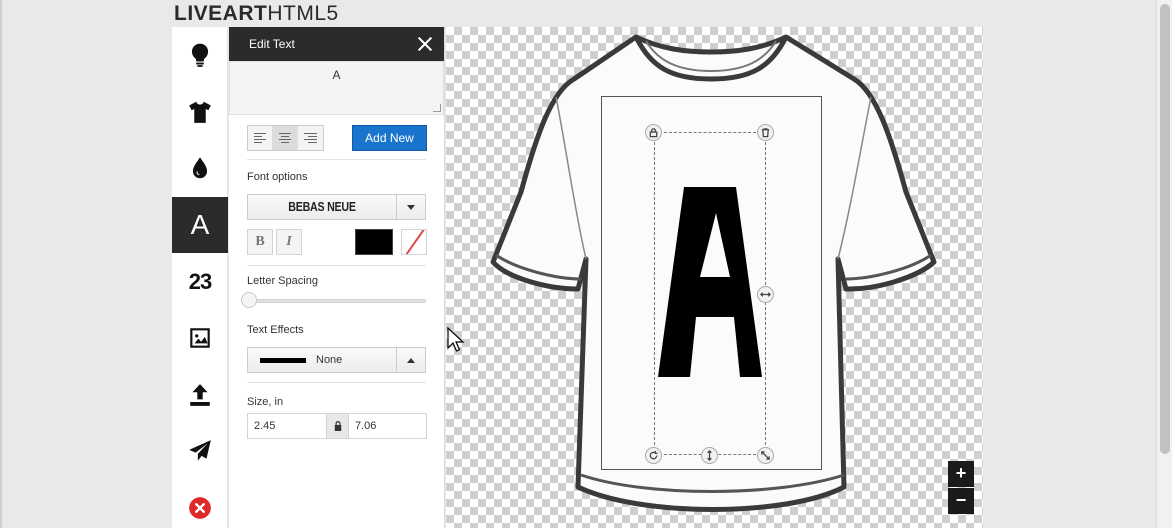 This screenshot has height=528, width=1172. I want to click on lock-ratio-button, so click(337, 426).